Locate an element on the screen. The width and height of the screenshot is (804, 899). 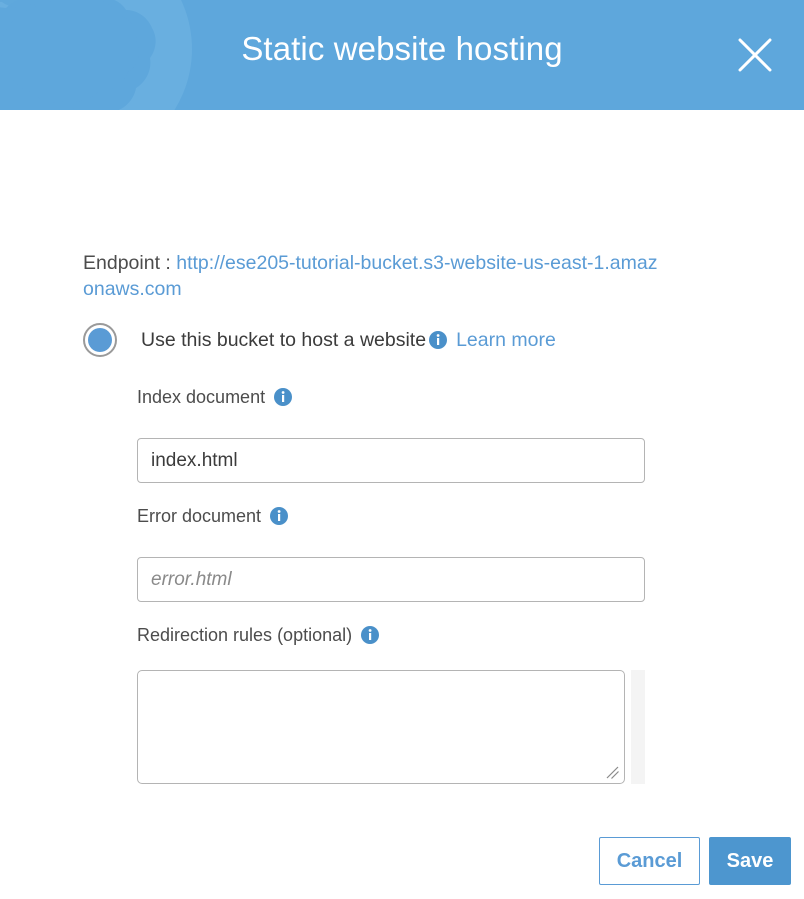
radio-use-bucket is located at coordinates (100, 340).